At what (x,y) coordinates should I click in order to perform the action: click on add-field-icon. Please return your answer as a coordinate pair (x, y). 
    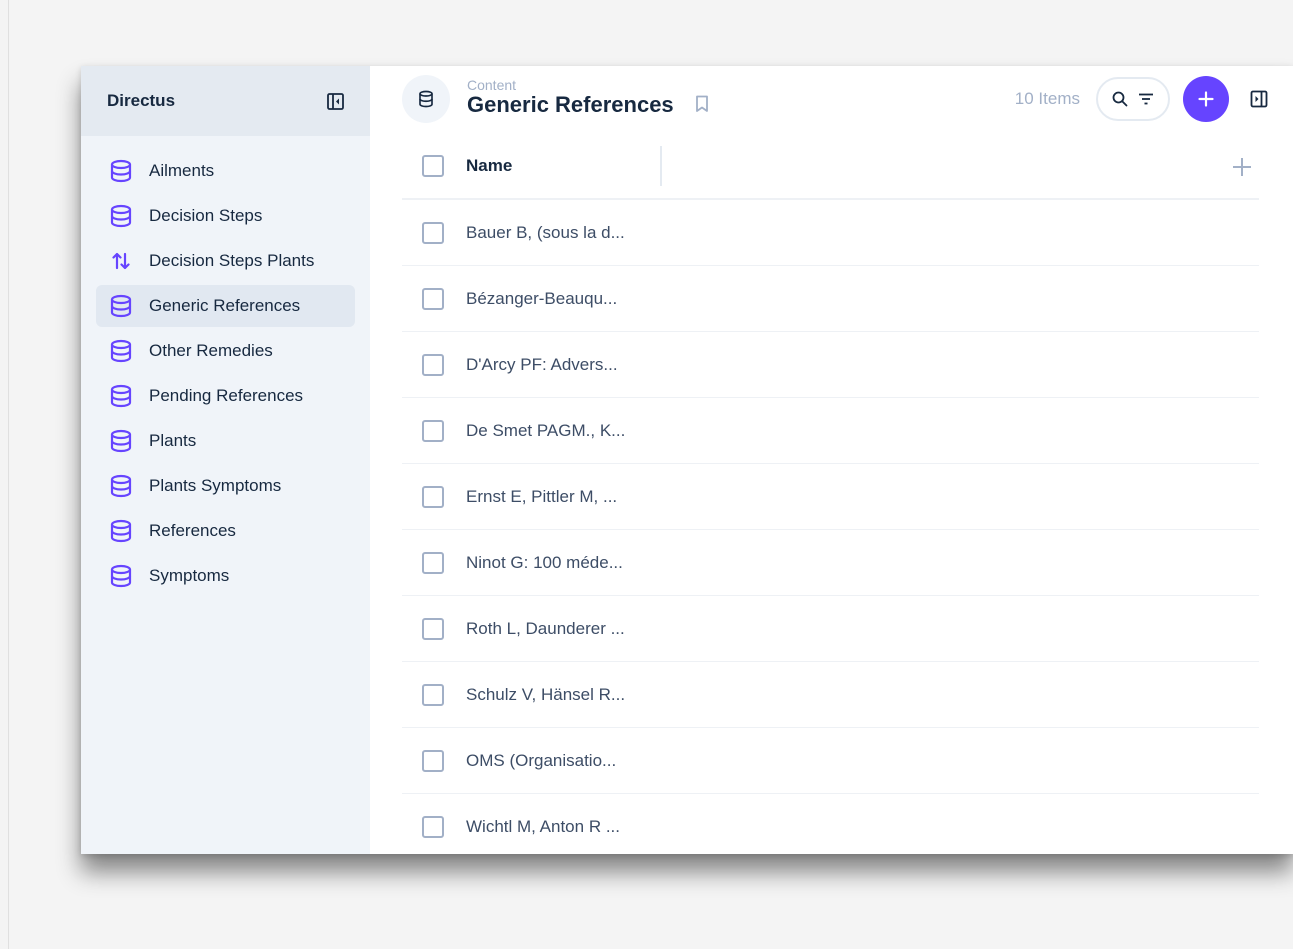
    Looking at the image, I should click on (1242, 167).